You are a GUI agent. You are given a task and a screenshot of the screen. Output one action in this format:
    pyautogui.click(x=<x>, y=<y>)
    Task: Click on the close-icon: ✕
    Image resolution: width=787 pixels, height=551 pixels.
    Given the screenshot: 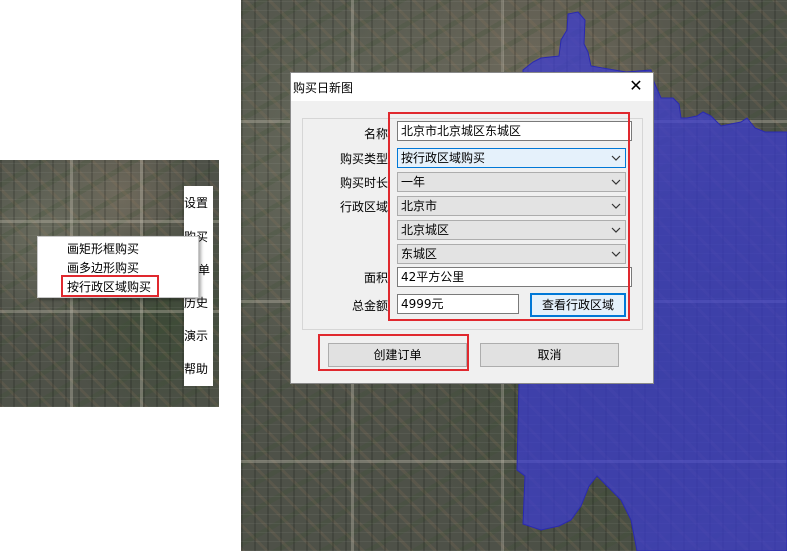 What is the action you would take?
    pyautogui.click(x=636, y=86)
    